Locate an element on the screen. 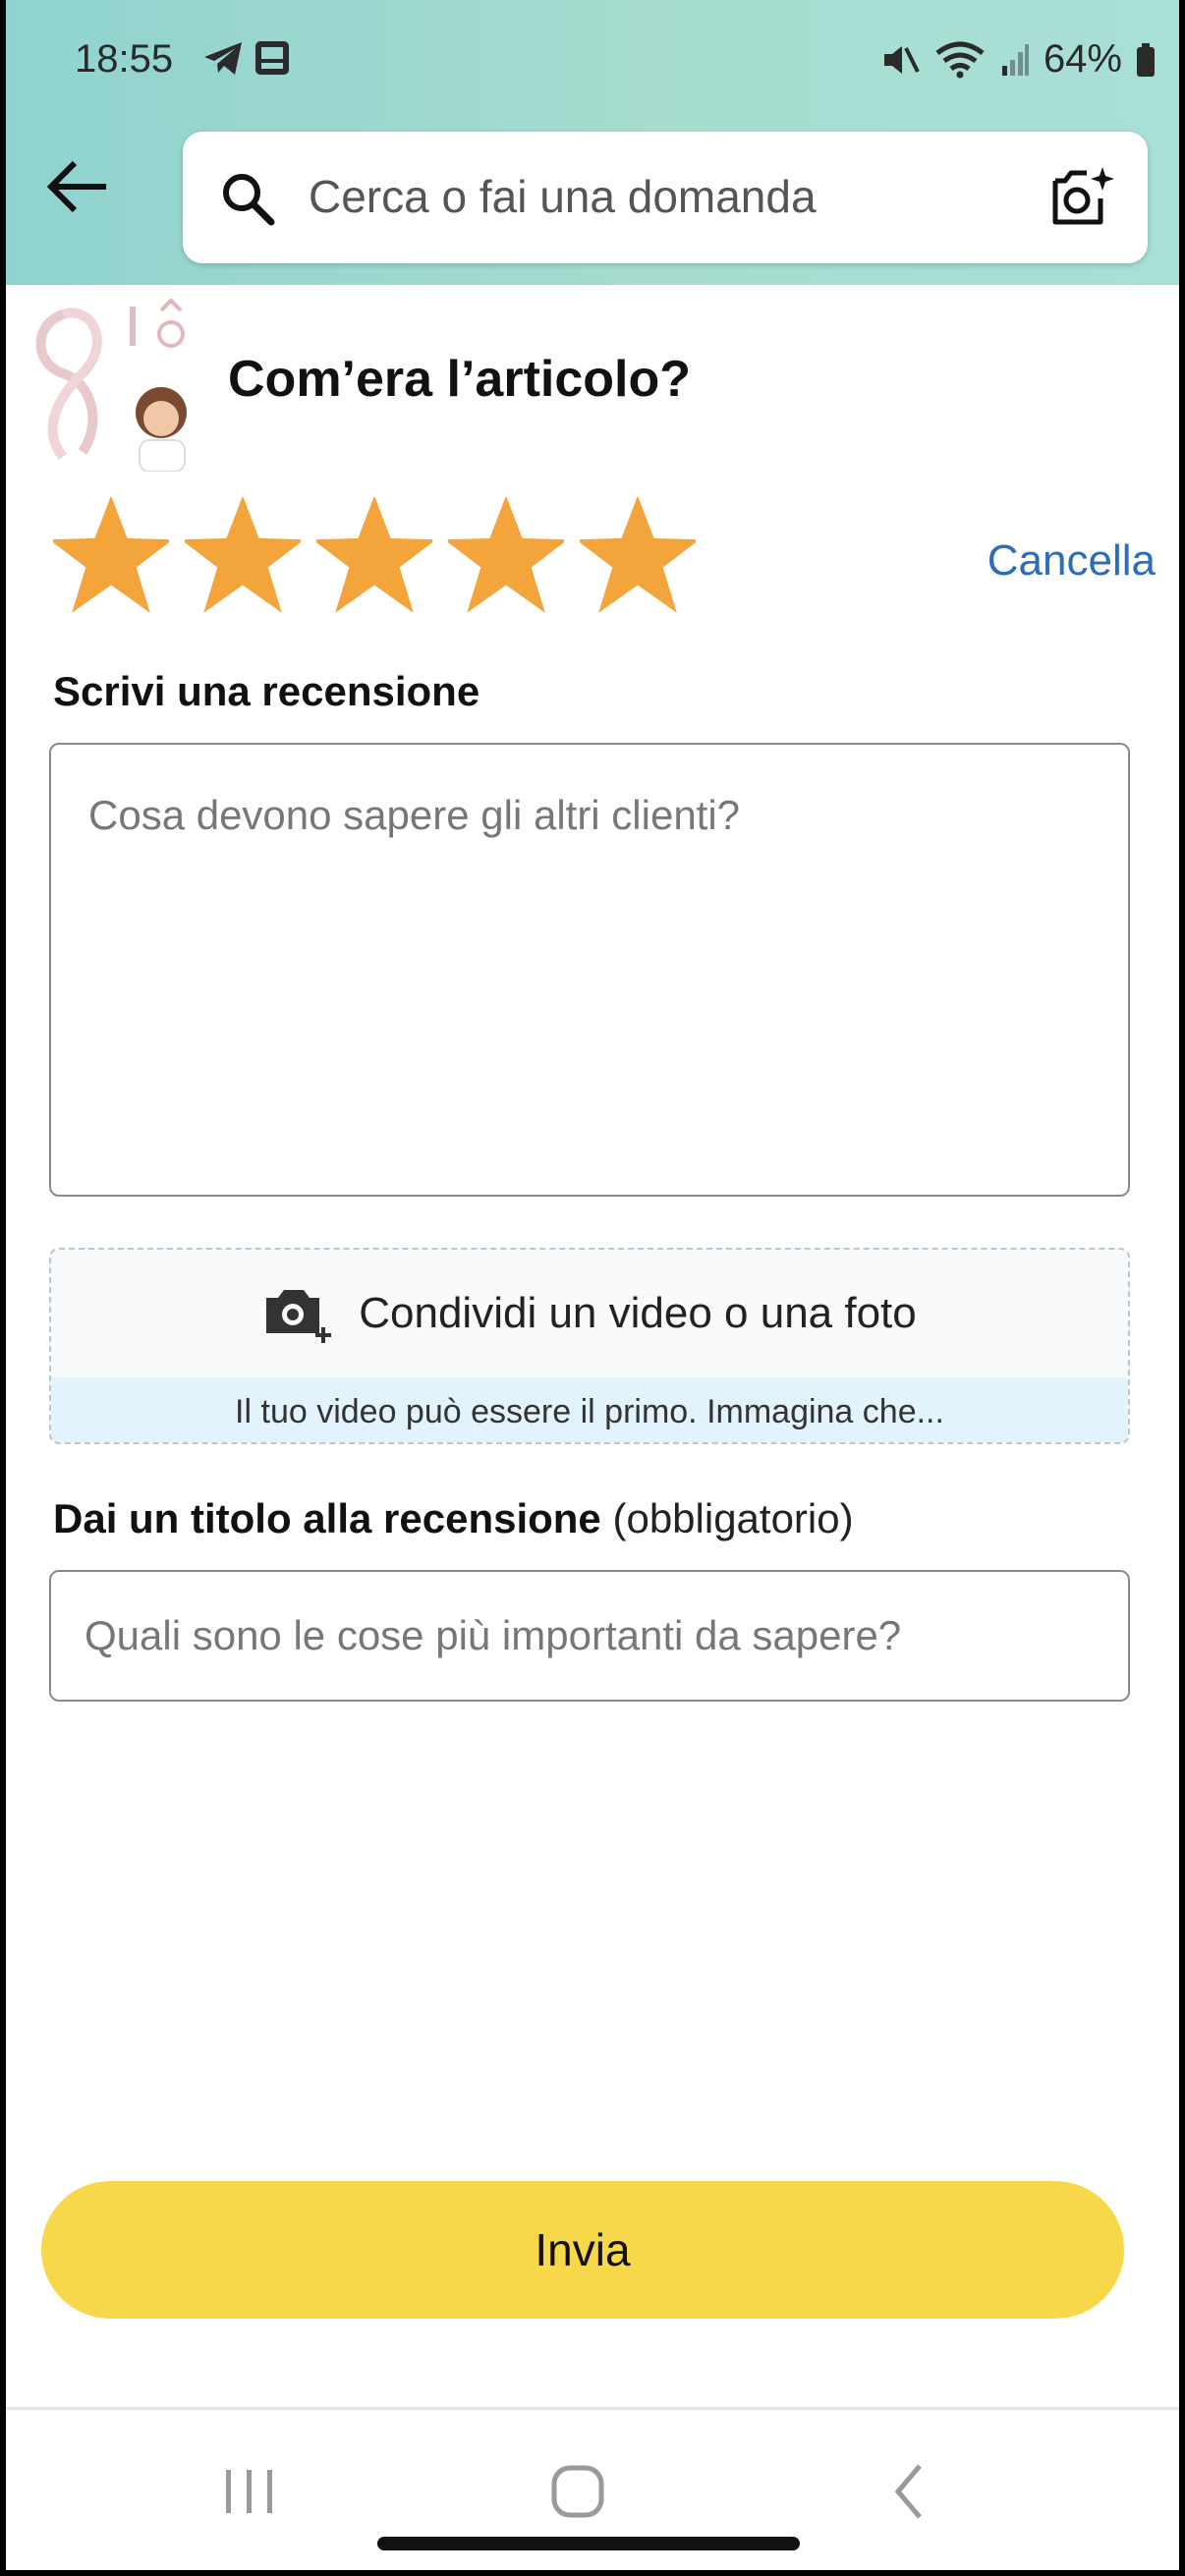  back-arrow-icon is located at coordinates (77, 186).